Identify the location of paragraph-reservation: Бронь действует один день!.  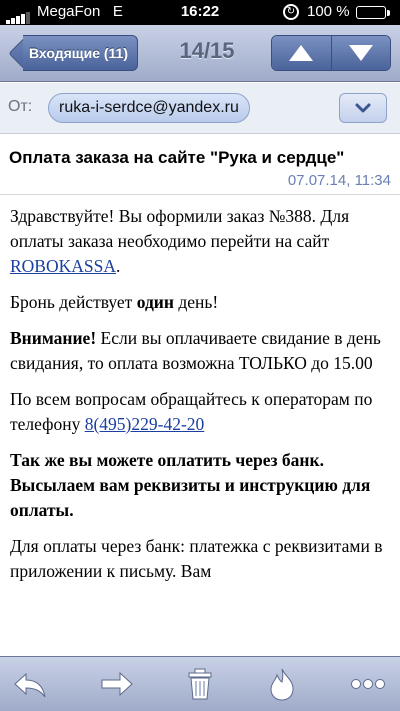
(114, 302).